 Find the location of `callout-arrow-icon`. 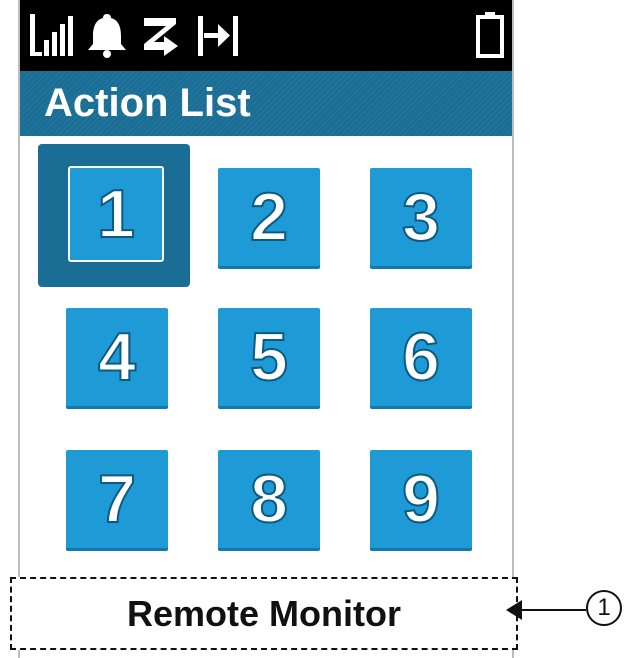

callout-arrow-icon is located at coordinates (514, 610).